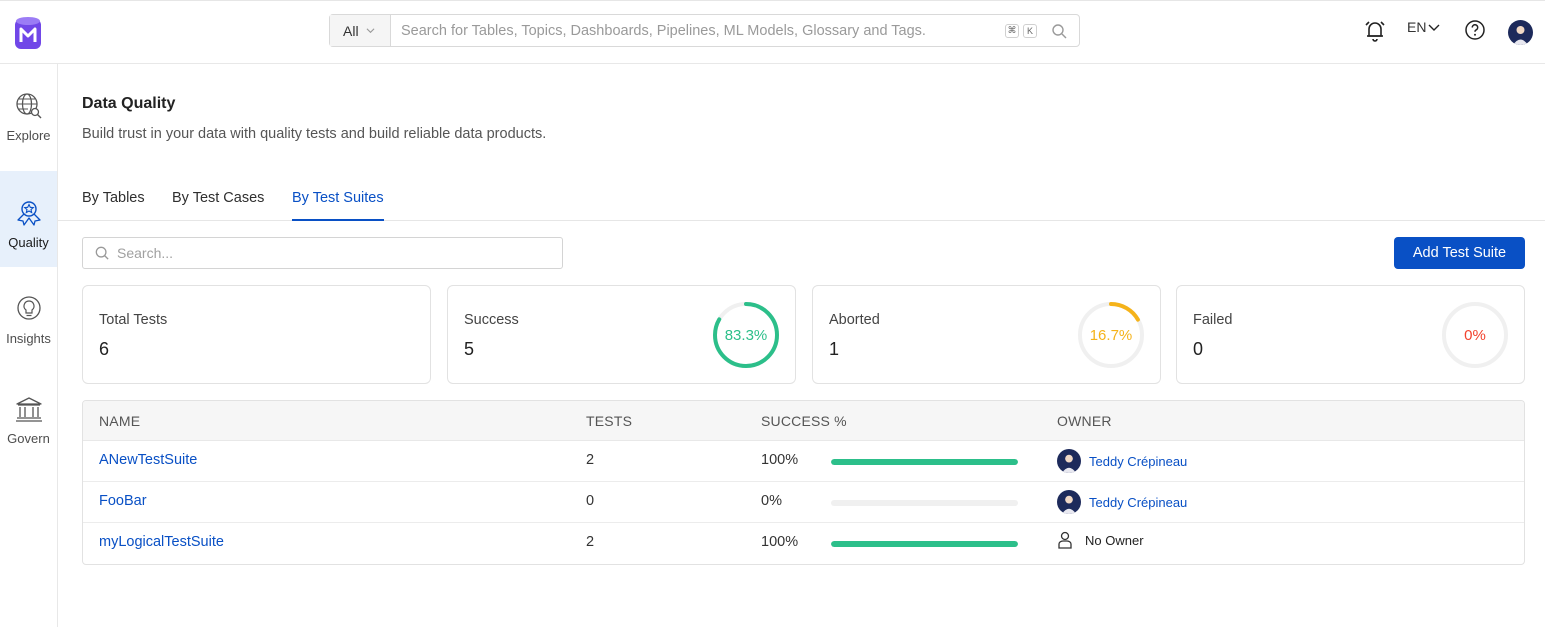 This screenshot has width=1545, height=627. Describe the element at coordinates (104, 349) in the screenshot. I see `total-tests-value: 6` at that location.